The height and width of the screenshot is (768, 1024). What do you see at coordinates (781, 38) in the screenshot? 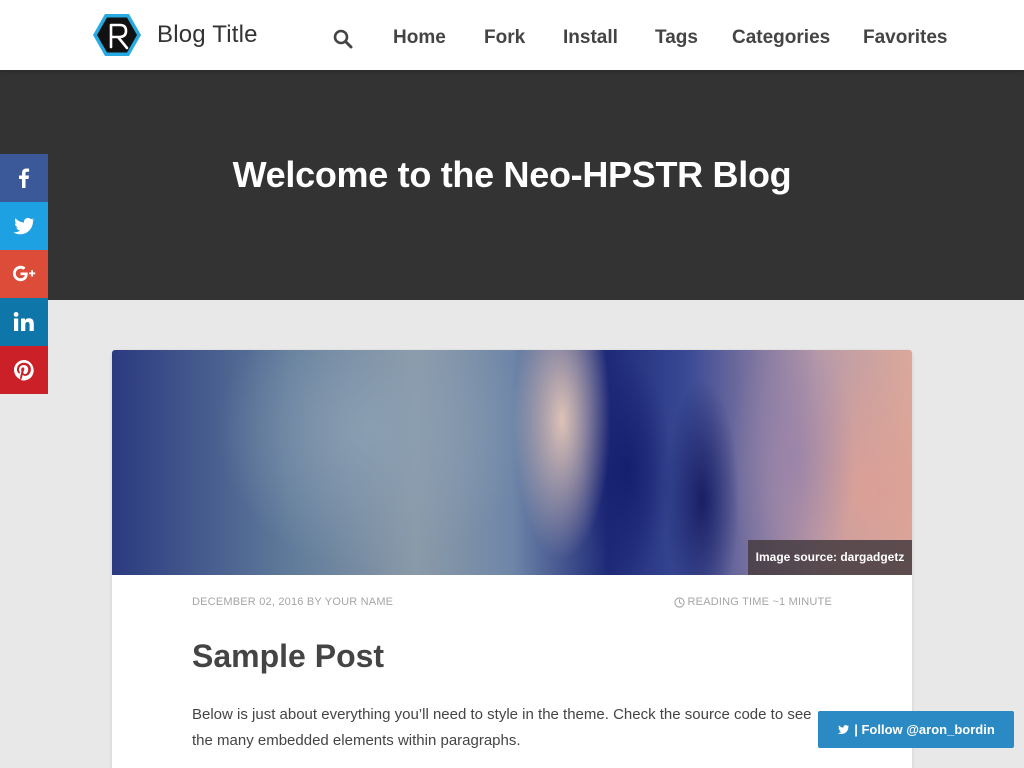
I see `nav-categories: Categories` at bounding box center [781, 38].